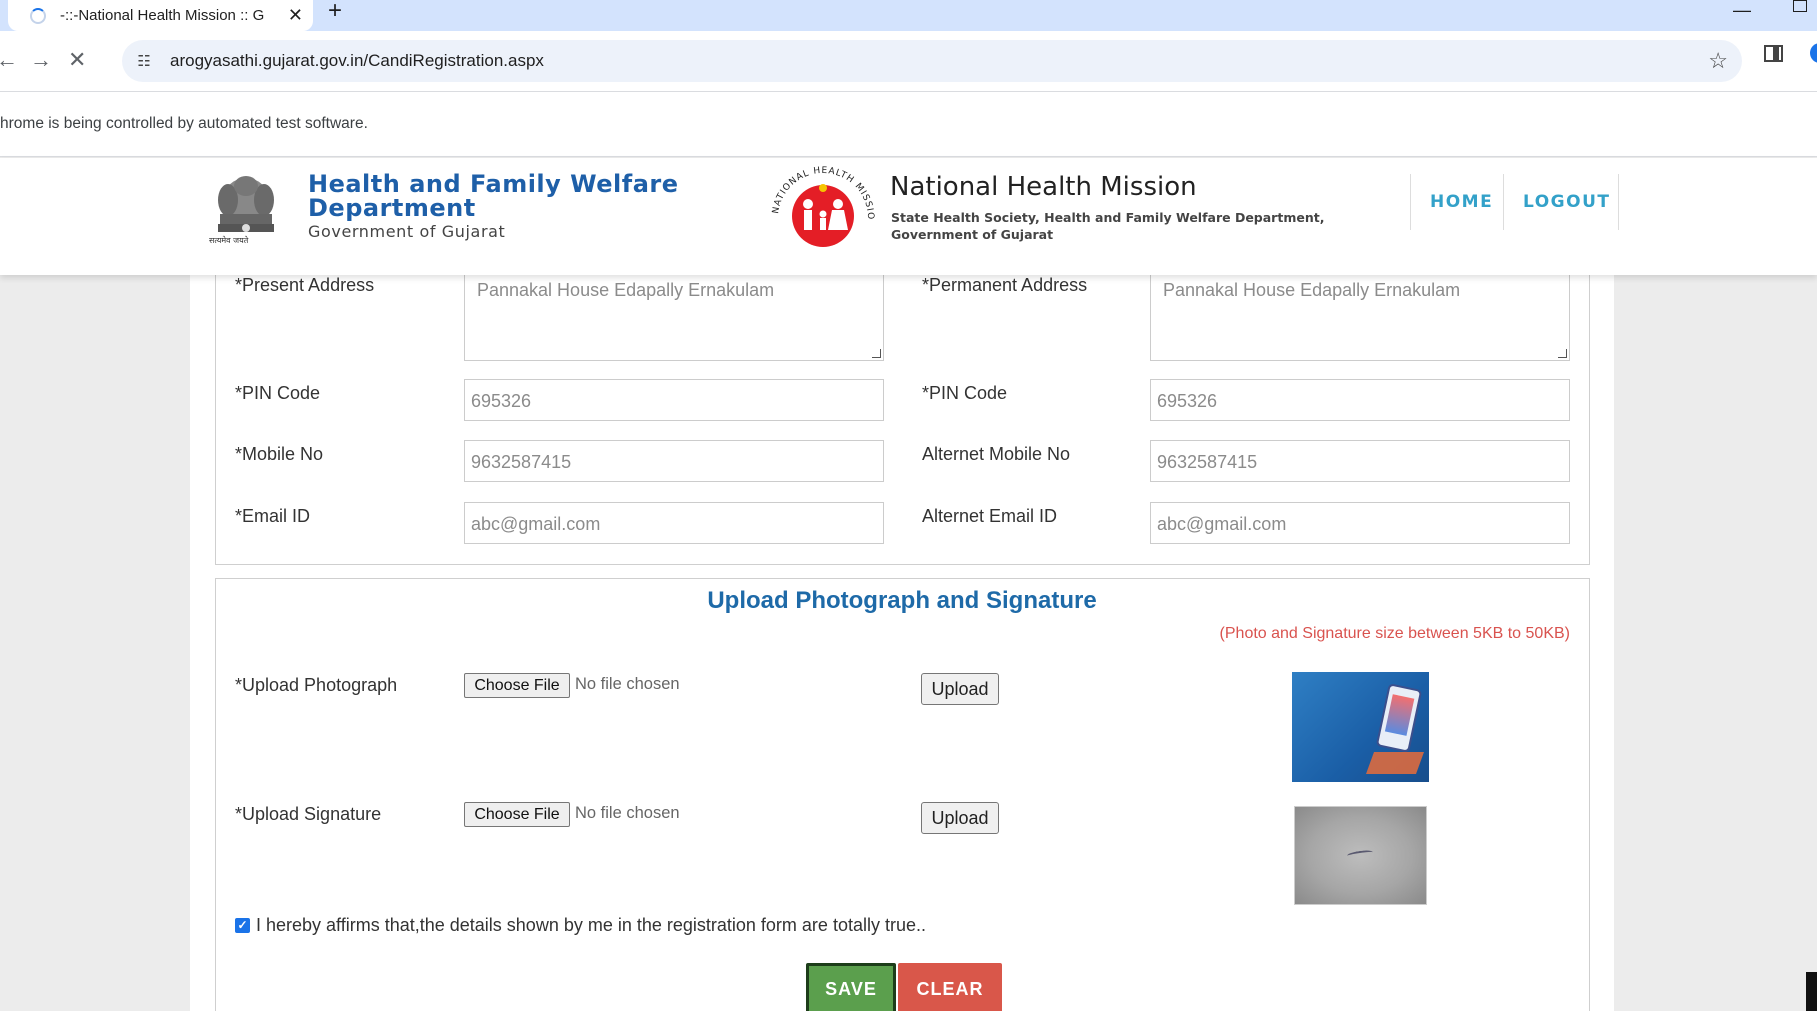  What do you see at coordinates (1360, 400) in the screenshot?
I see `permanent-pin-code-field: 695326` at bounding box center [1360, 400].